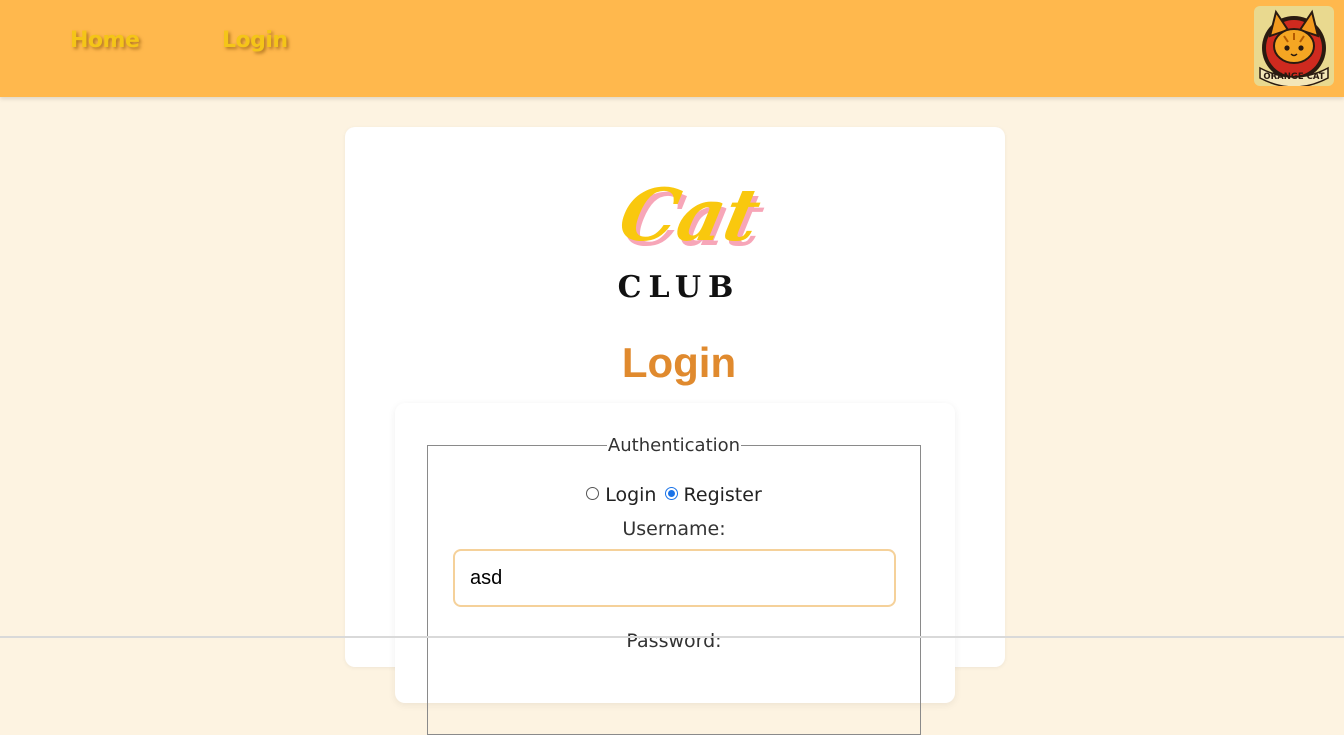  I want to click on orange-cat-badge-icon: ORANGE CAT, so click(1294, 46).